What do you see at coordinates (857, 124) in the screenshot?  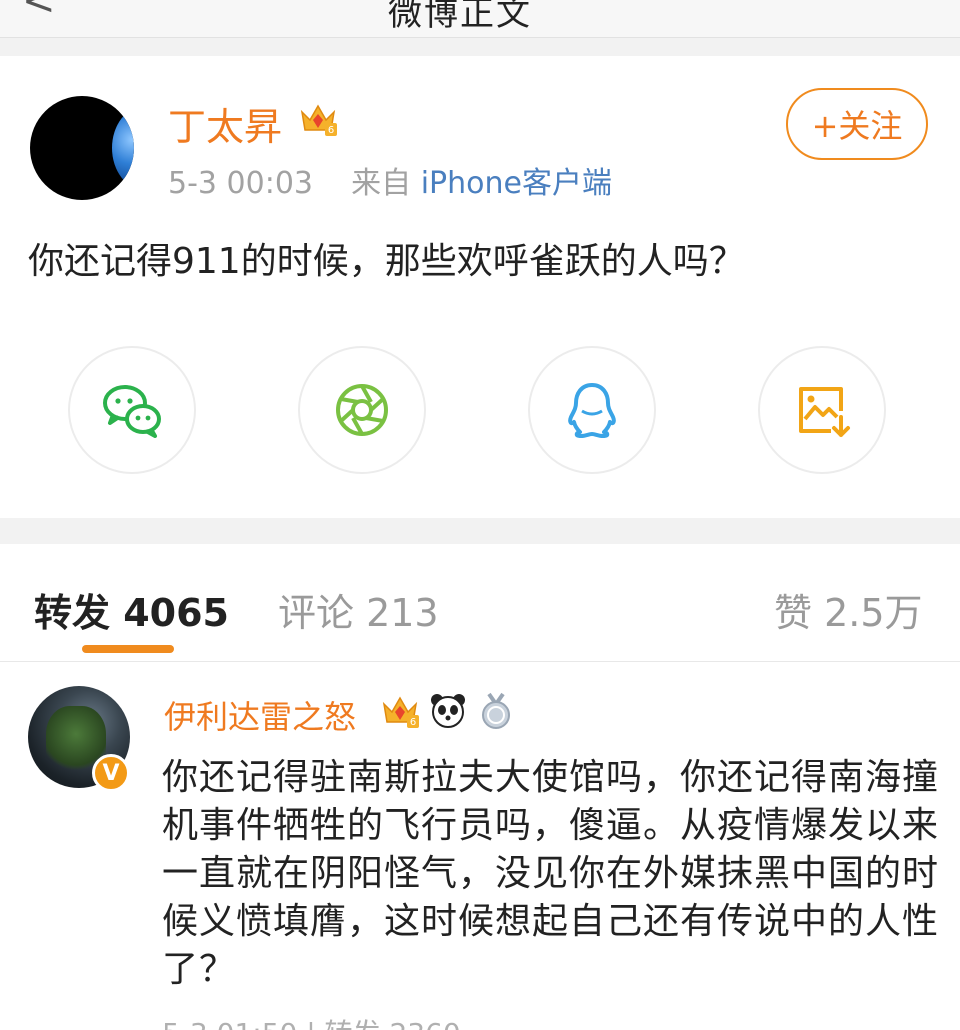 I see `follow-button: +关注` at bounding box center [857, 124].